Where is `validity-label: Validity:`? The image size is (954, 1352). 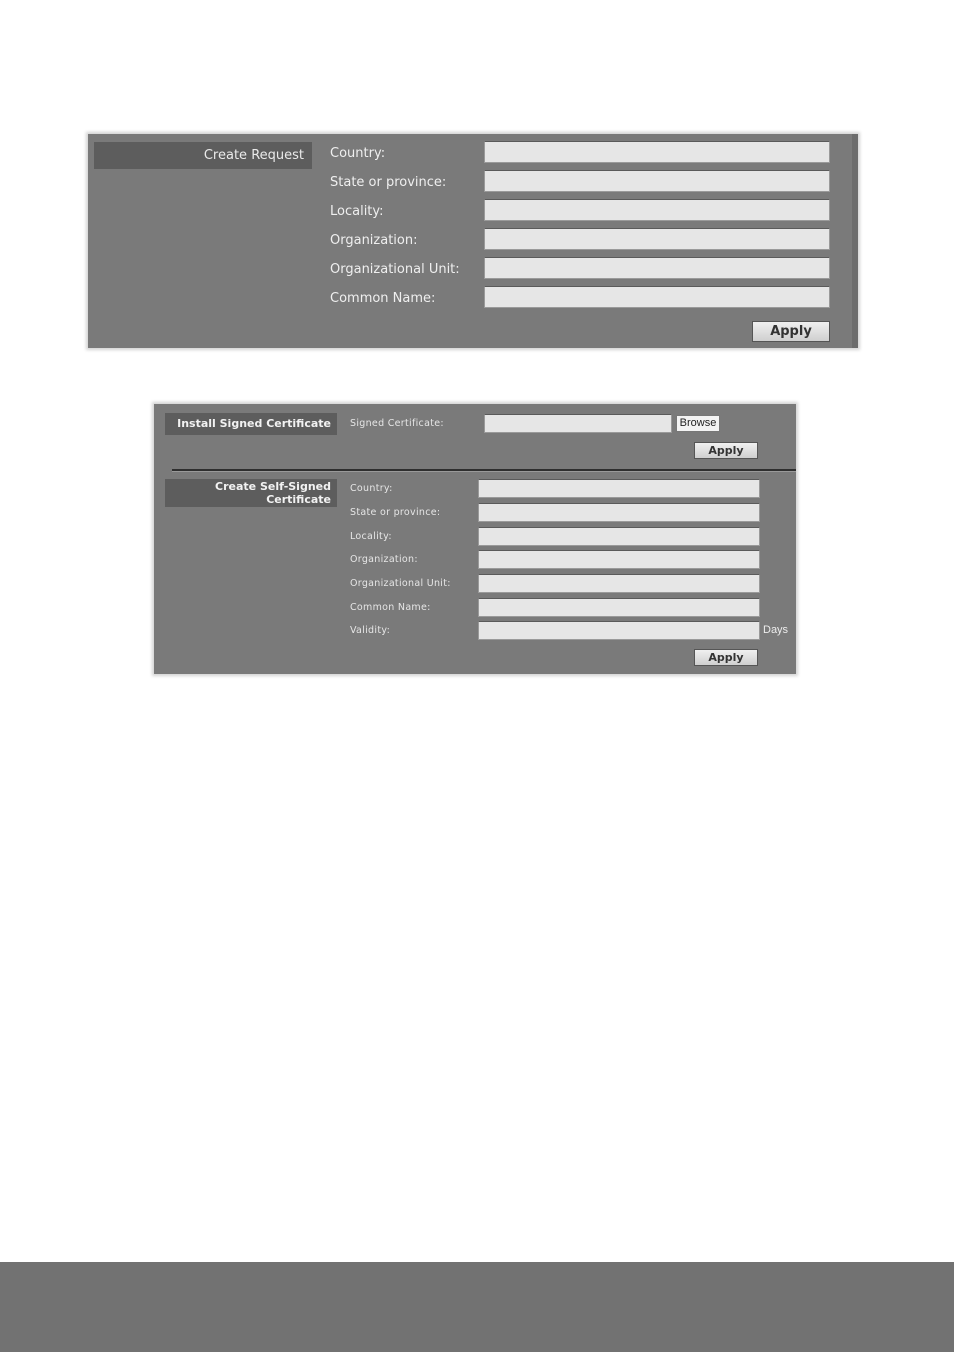
validity-label: Validity: is located at coordinates (370, 630).